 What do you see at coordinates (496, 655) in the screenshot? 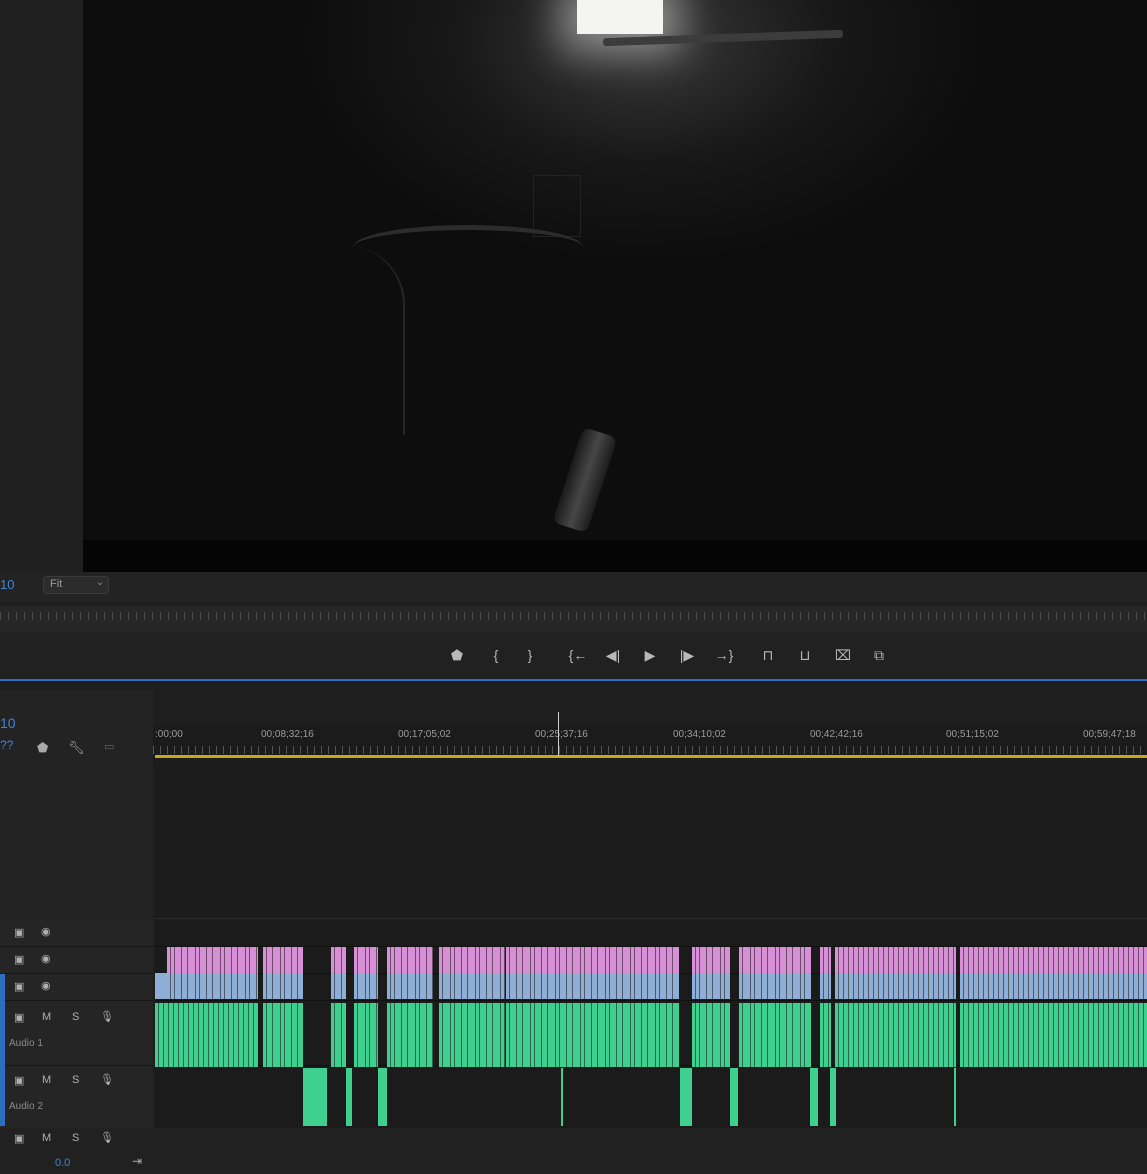
I see `mark-in-button: {` at bounding box center [496, 655].